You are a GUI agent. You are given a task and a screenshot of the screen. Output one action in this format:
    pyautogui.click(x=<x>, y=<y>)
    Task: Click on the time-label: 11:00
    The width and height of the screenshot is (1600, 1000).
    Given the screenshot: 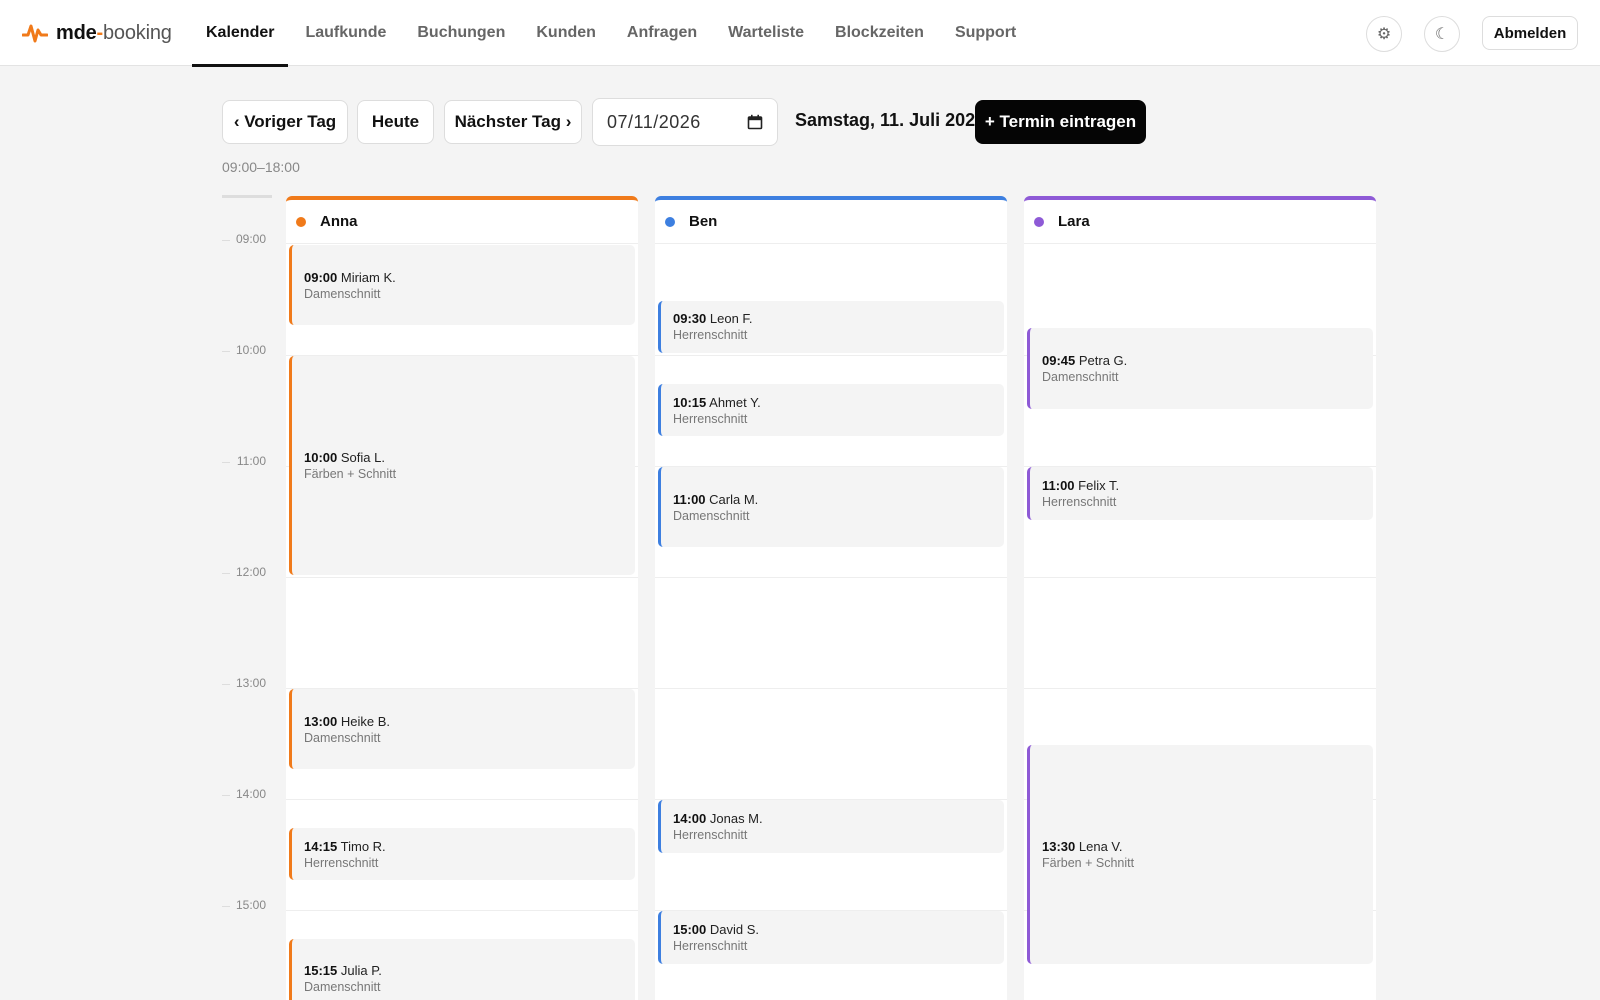 What is the action you would take?
    pyautogui.click(x=251, y=461)
    